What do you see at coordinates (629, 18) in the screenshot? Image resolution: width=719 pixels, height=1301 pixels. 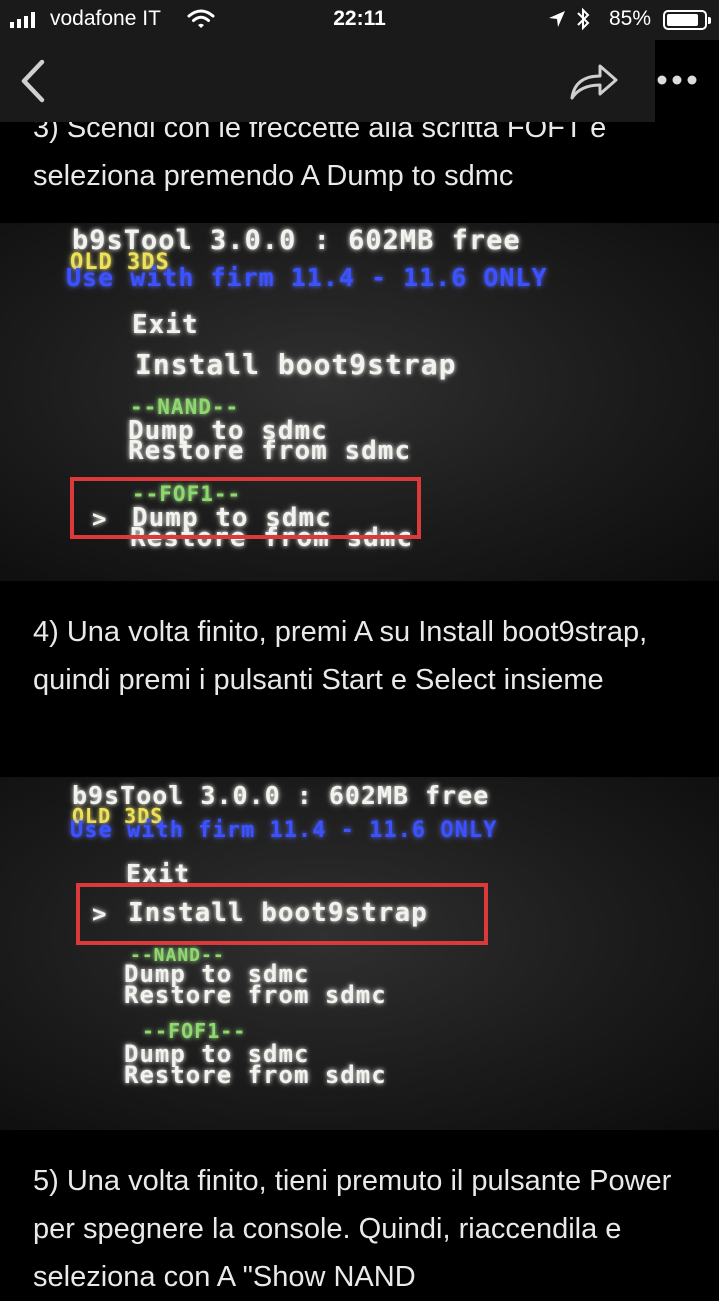 I see `battery-percent: 85%` at bounding box center [629, 18].